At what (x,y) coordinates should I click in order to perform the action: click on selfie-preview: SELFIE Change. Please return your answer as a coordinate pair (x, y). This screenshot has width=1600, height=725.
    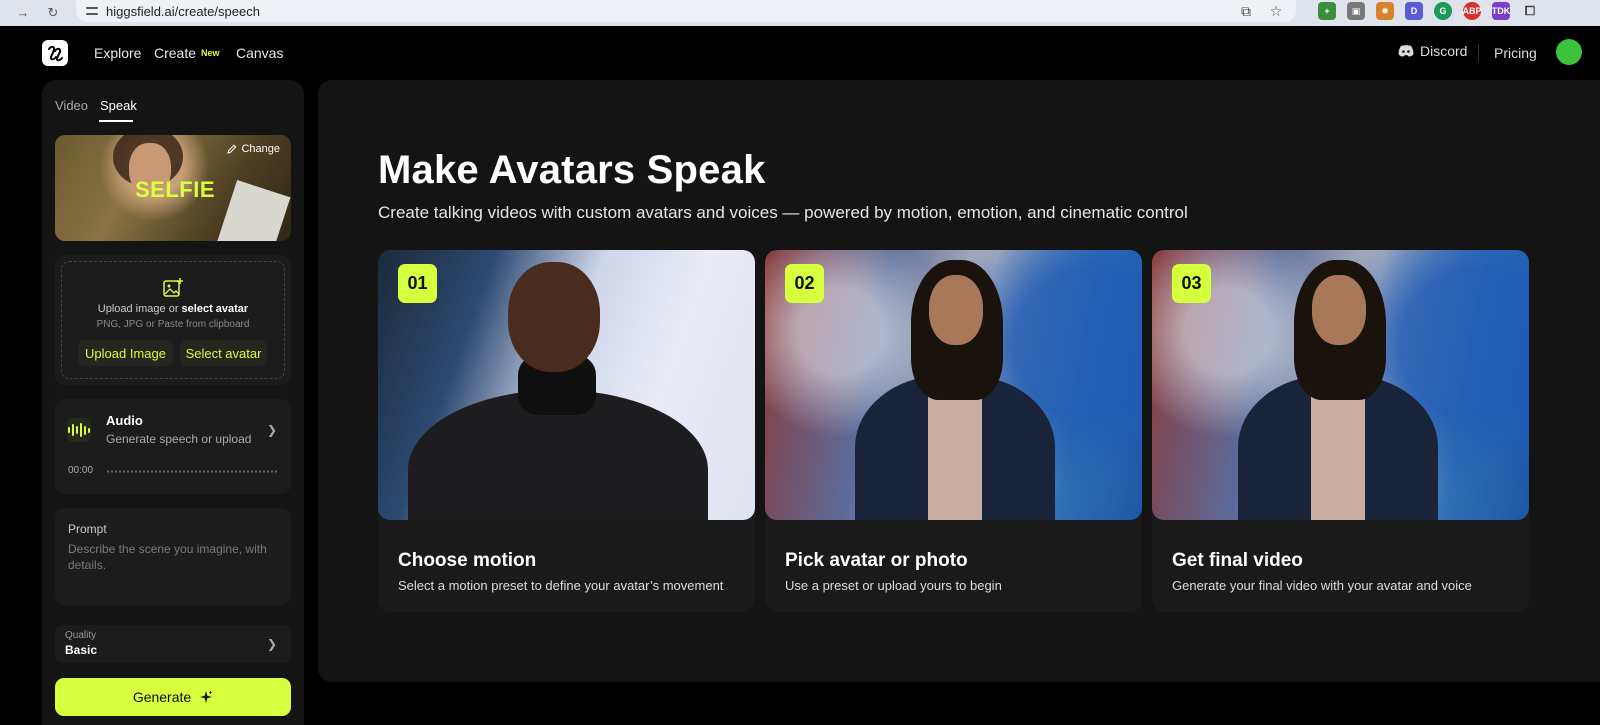
    Looking at the image, I should click on (173, 188).